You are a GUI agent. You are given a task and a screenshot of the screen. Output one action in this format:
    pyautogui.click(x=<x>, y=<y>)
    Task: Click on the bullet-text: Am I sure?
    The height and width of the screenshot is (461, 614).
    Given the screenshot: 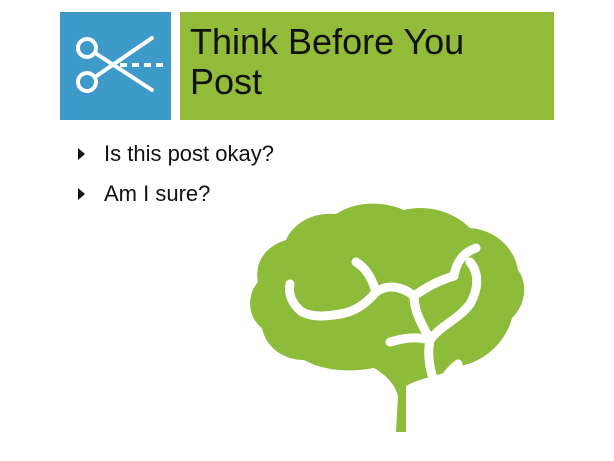 What is the action you would take?
    pyautogui.click(x=157, y=193)
    